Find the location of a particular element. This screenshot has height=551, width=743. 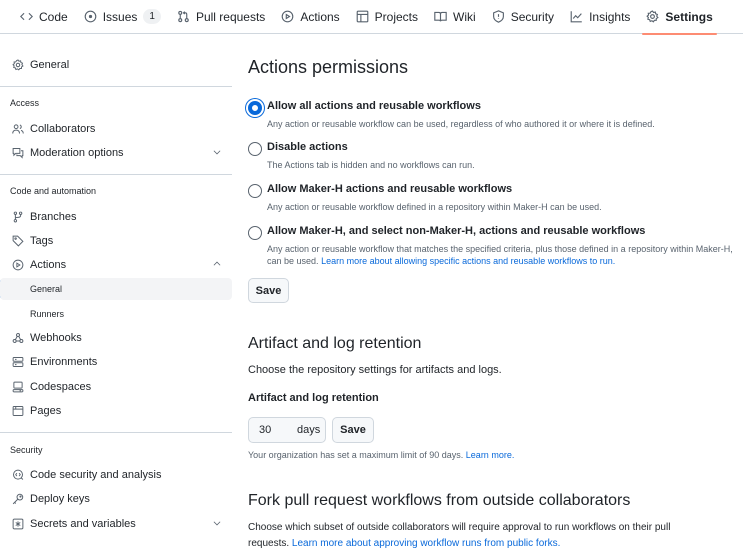

tab-security: Security is located at coordinates (523, 17).